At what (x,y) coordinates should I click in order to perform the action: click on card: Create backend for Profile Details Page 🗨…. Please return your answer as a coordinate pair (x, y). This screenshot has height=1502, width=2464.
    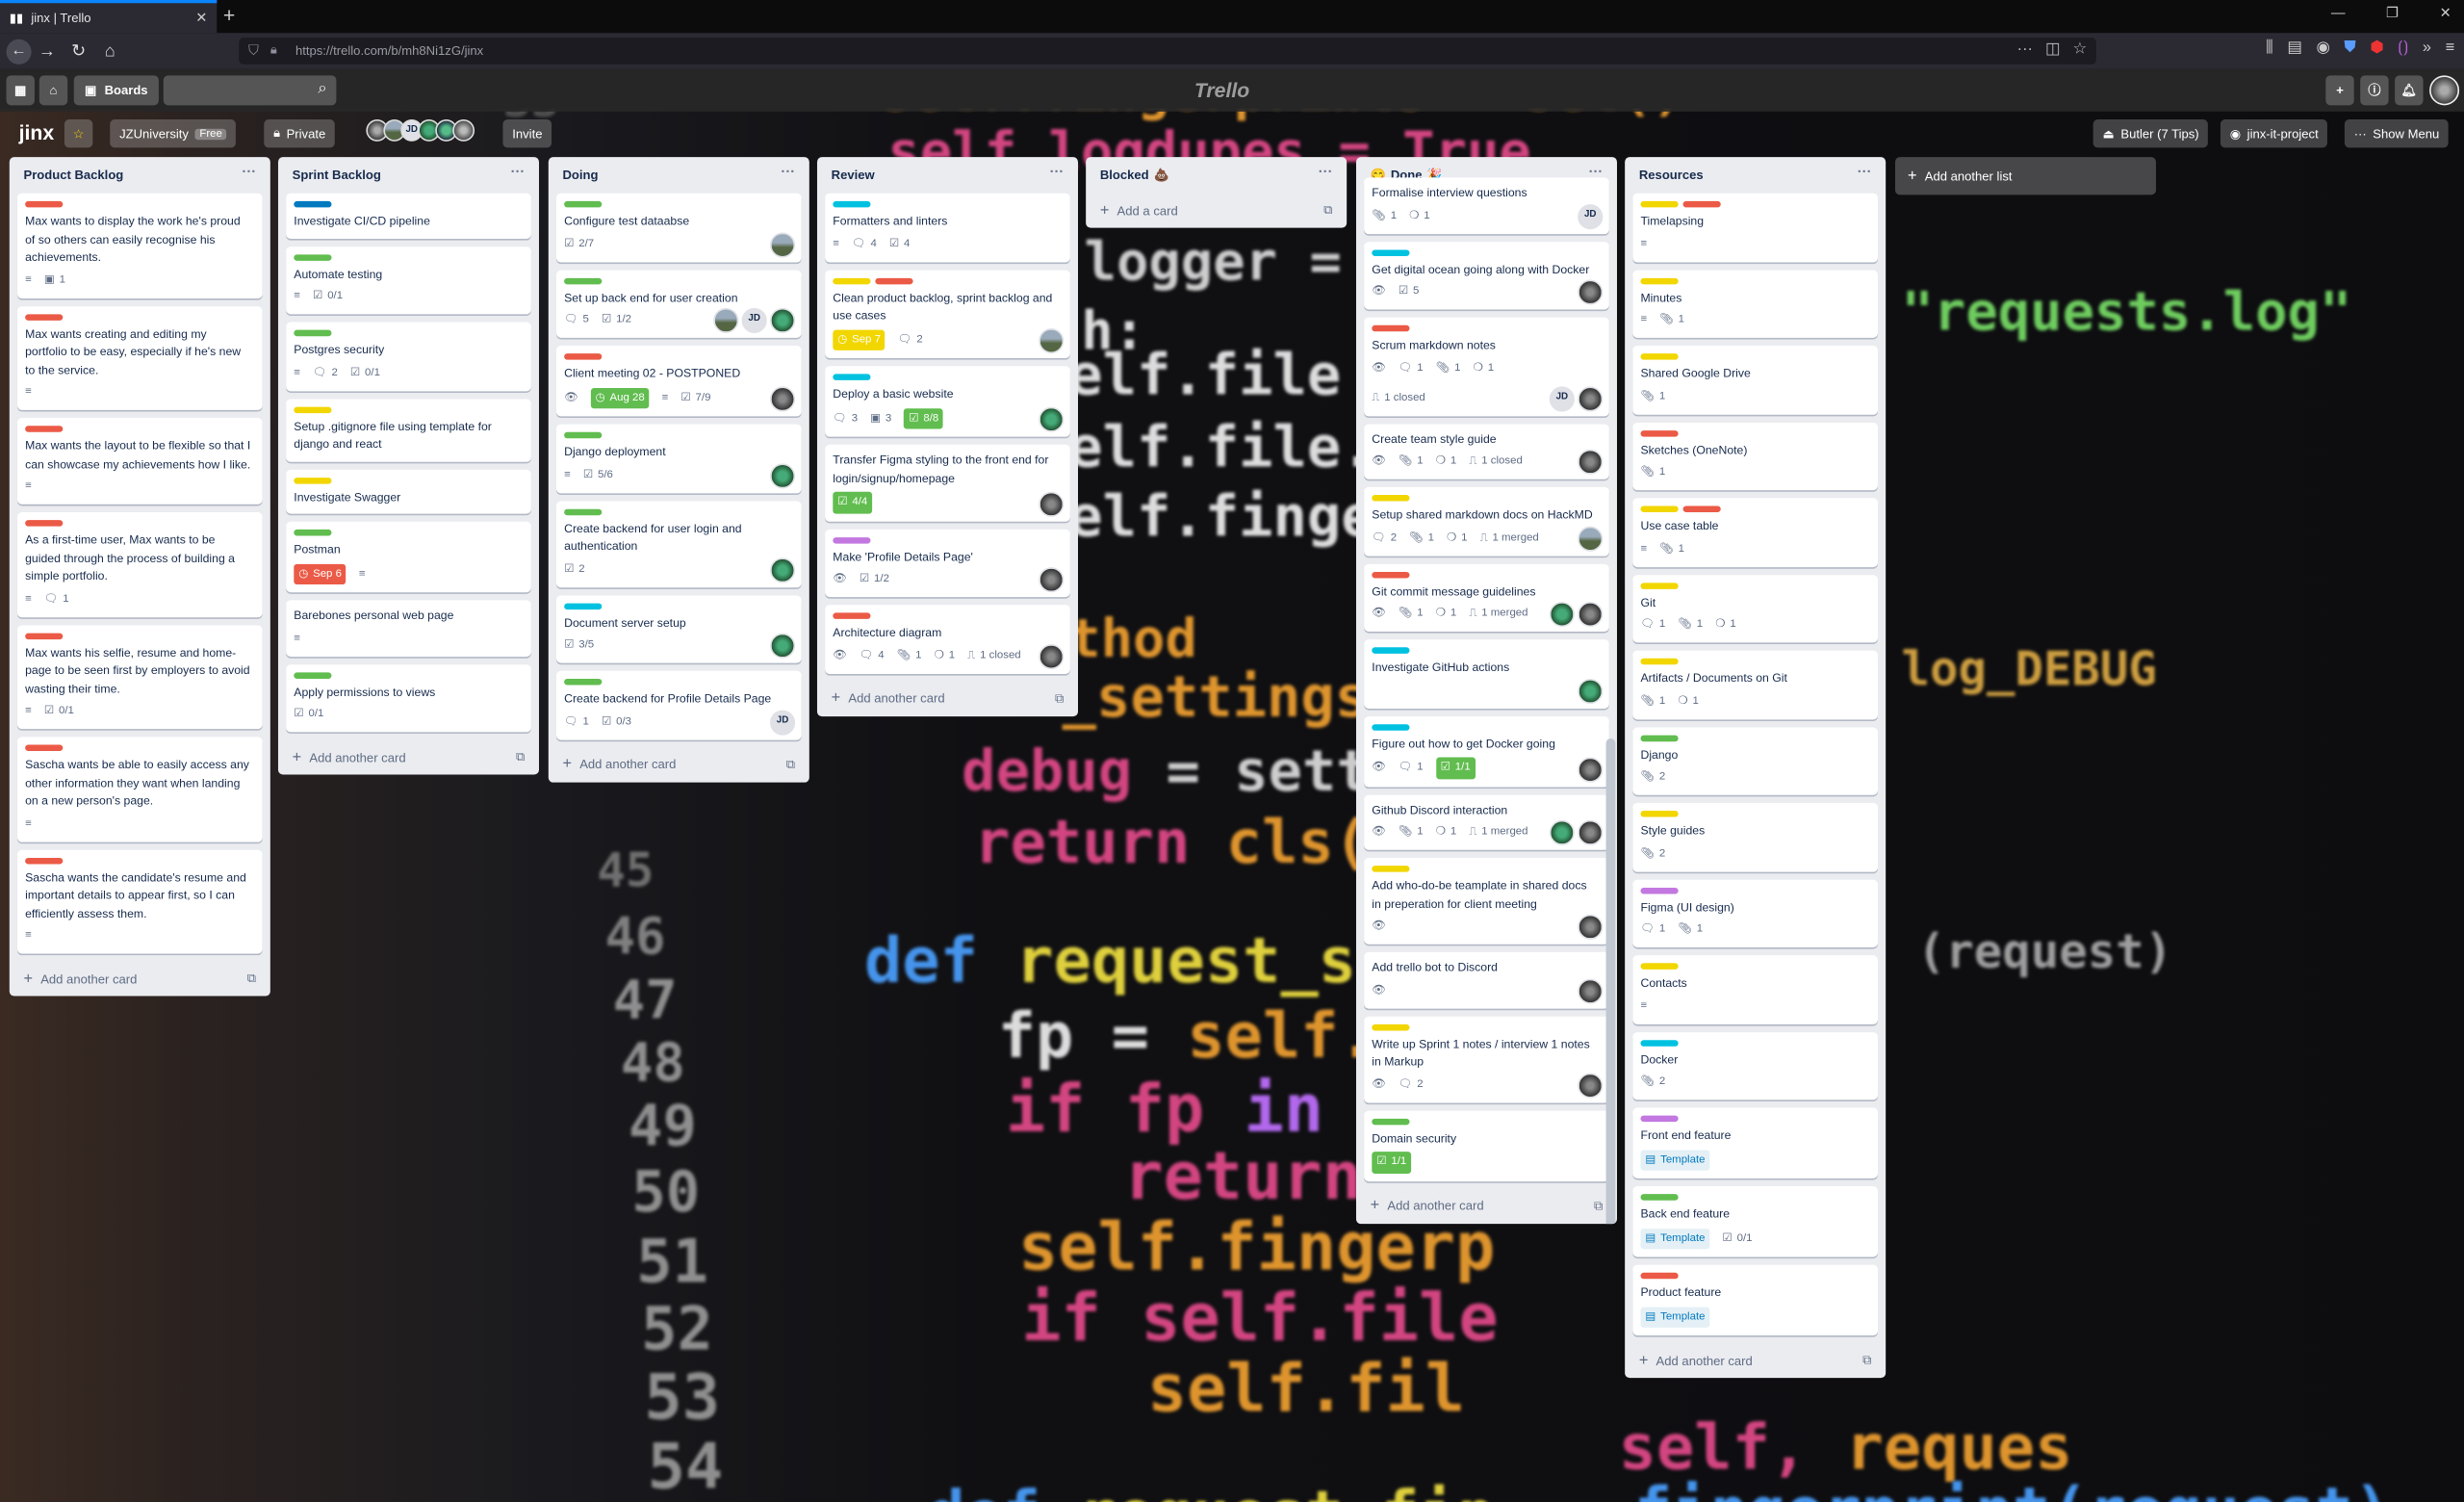
    Looking at the image, I should click on (678, 704).